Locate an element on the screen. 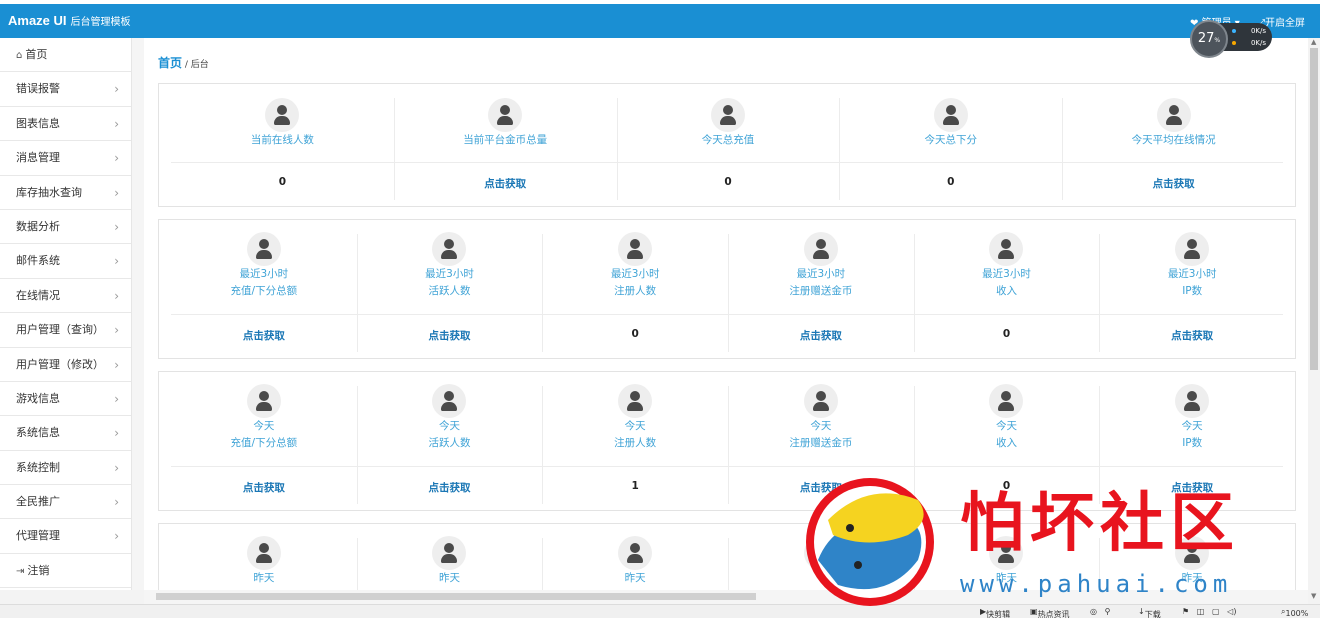 The width and height of the screenshot is (1320, 618). stat-title: 今天总充值 is located at coordinates (728, 140).